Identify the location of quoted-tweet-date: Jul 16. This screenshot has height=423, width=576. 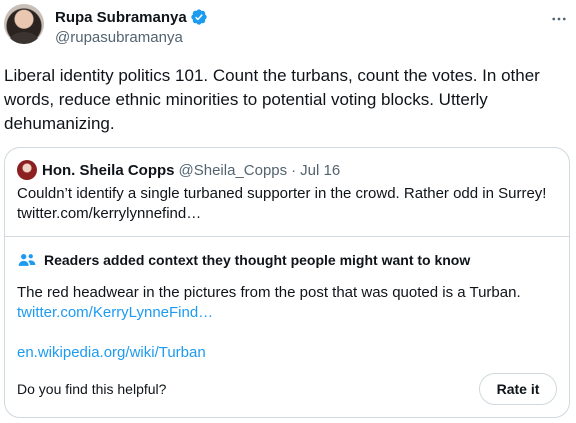
(320, 170).